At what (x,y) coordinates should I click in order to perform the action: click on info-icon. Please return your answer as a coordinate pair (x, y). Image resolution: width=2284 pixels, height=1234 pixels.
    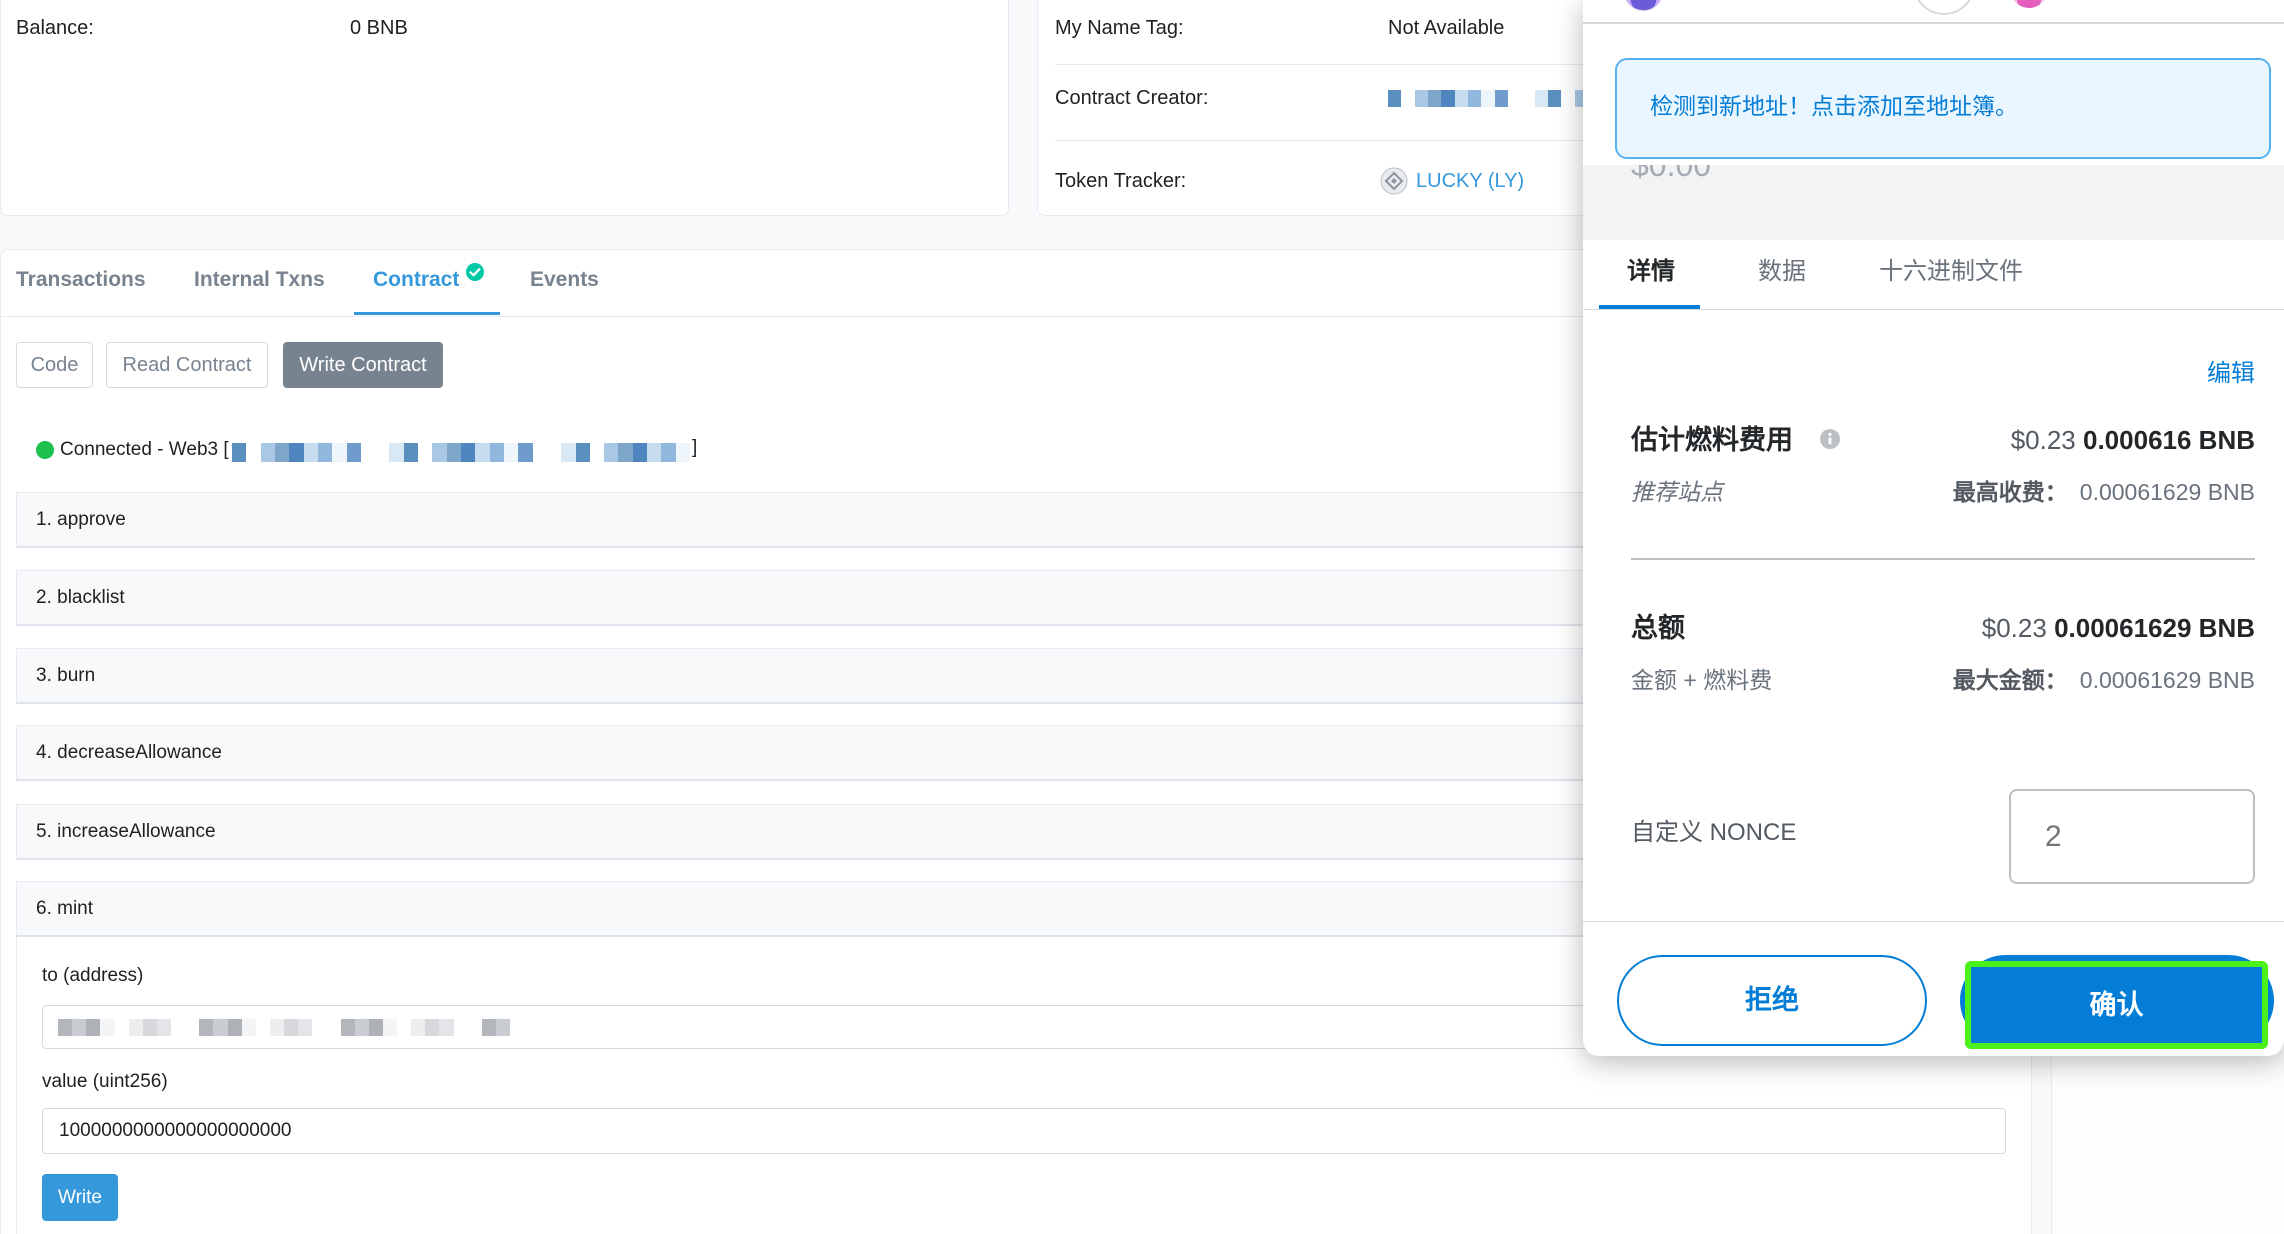
    Looking at the image, I should click on (1830, 439).